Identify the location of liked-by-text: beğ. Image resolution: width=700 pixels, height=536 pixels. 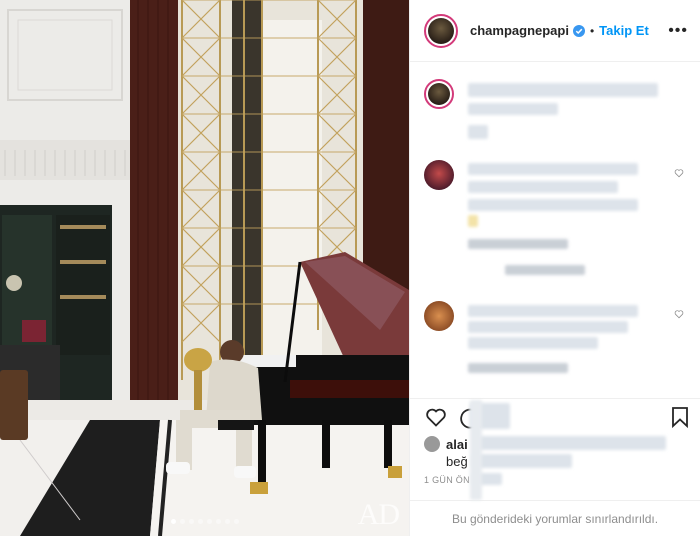
(457, 461).